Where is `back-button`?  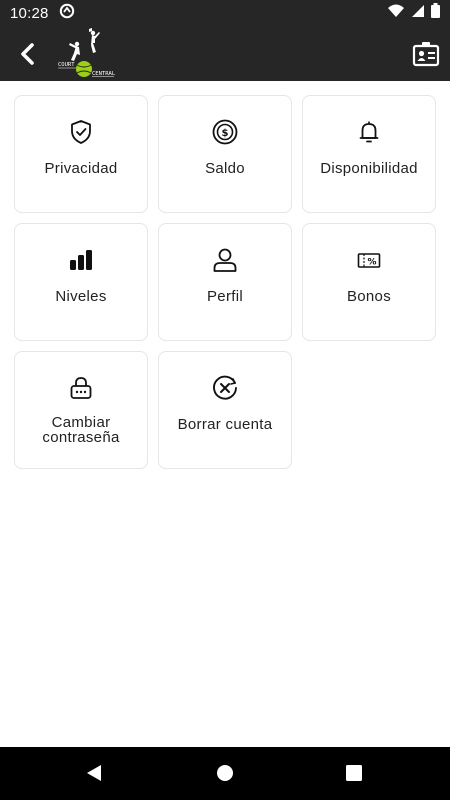
back-button is located at coordinates (28, 54).